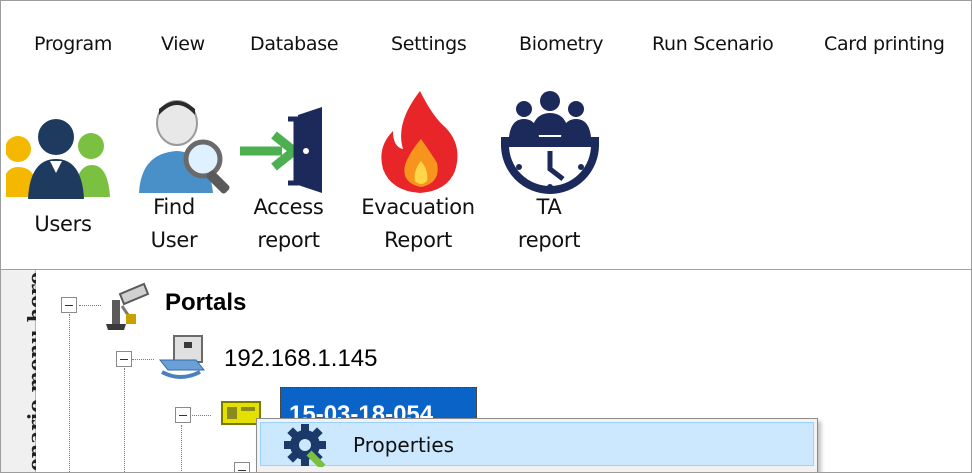  Describe the element at coordinates (73, 44) in the screenshot. I see `menu-program: Program` at that location.